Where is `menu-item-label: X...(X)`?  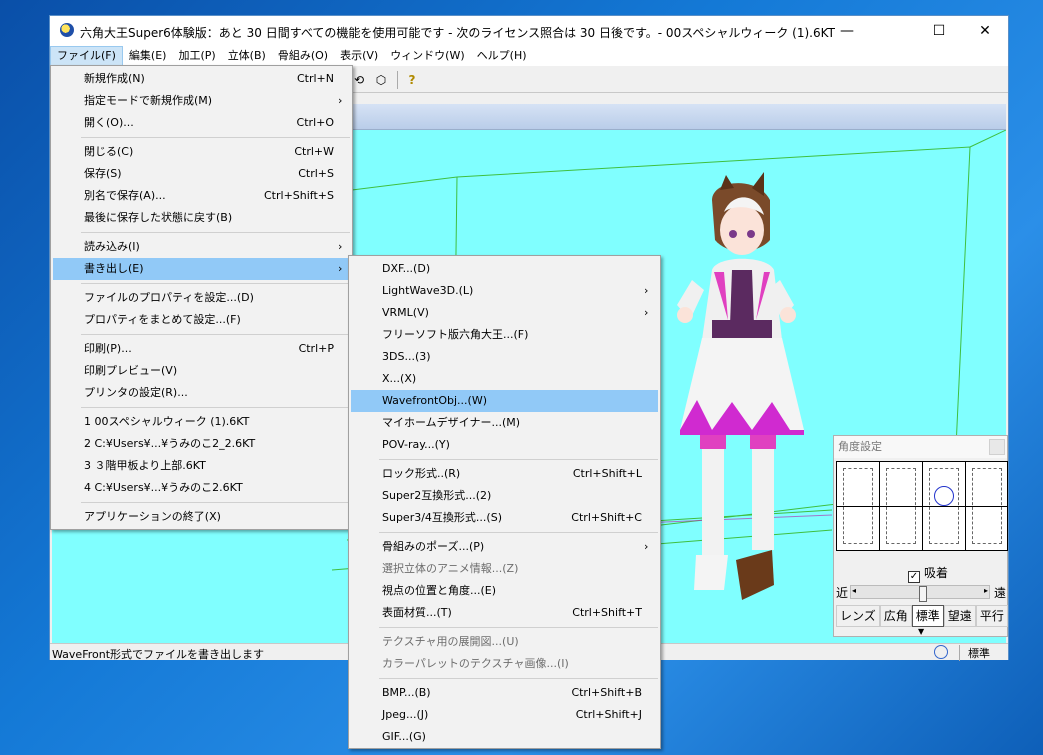
menu-item-label: X...(X) is located at coordinates (399, 378).